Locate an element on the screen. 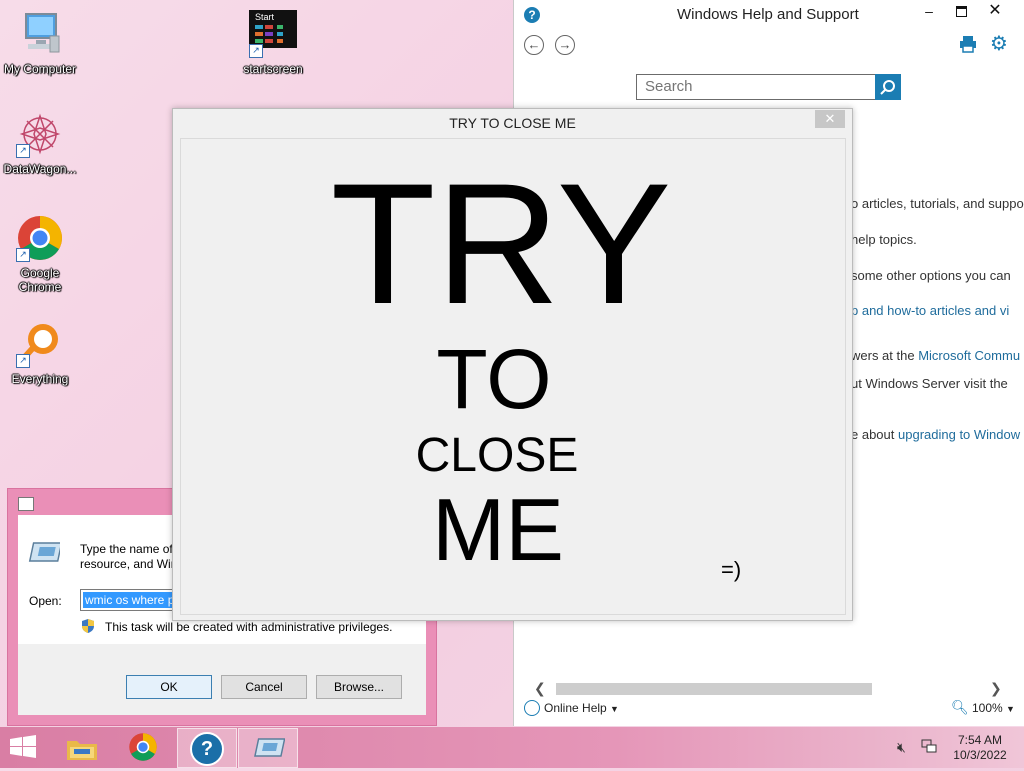 The image size is (1024, 771). help-window-title: Windows Help and Support is located at coordinates (768, 14).